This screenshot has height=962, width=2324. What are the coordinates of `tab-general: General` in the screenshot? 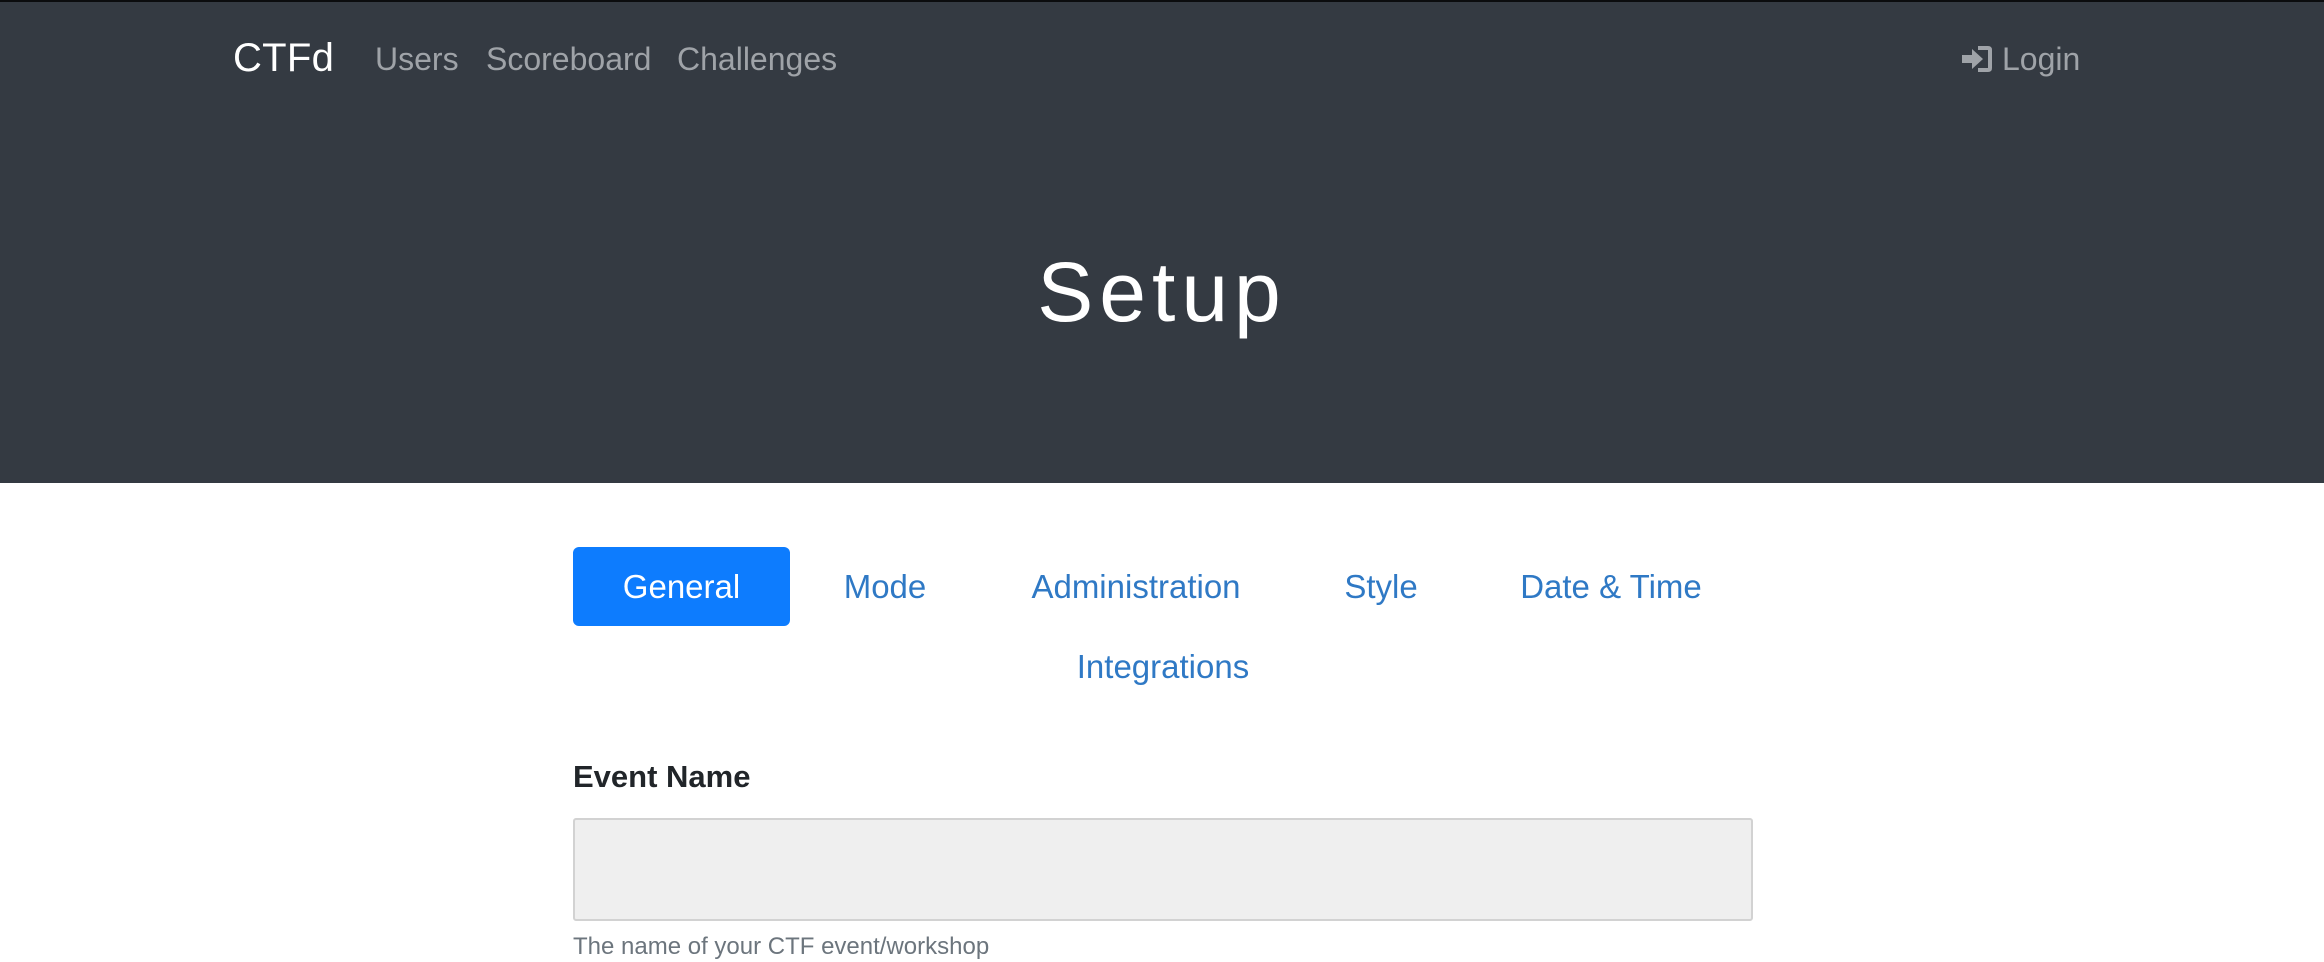 It's located at (681, 586).